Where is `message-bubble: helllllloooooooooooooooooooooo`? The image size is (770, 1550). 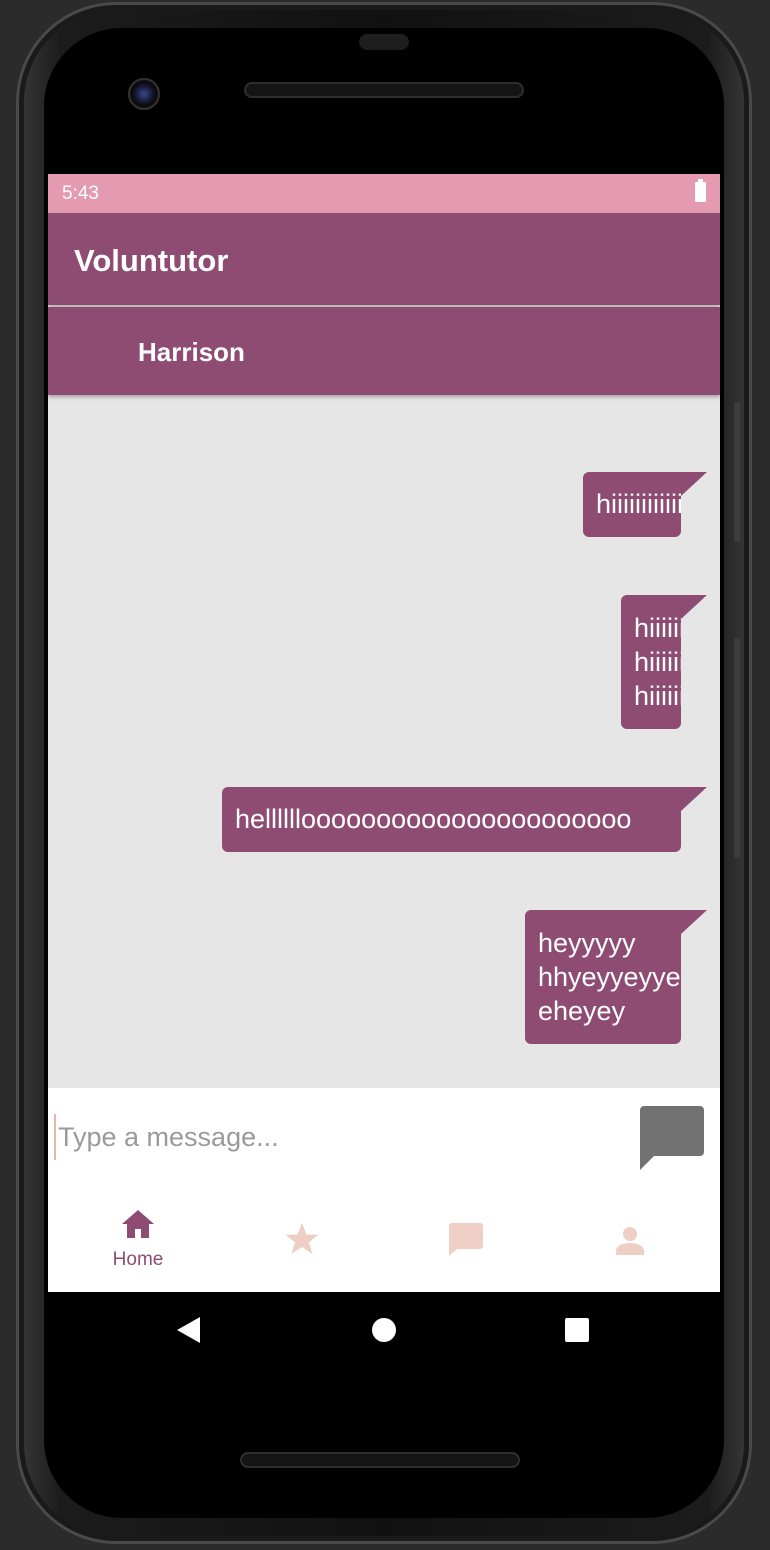
message-bubble: helllllloooooooooooooooooooooo is located at coordinates (451, 819).